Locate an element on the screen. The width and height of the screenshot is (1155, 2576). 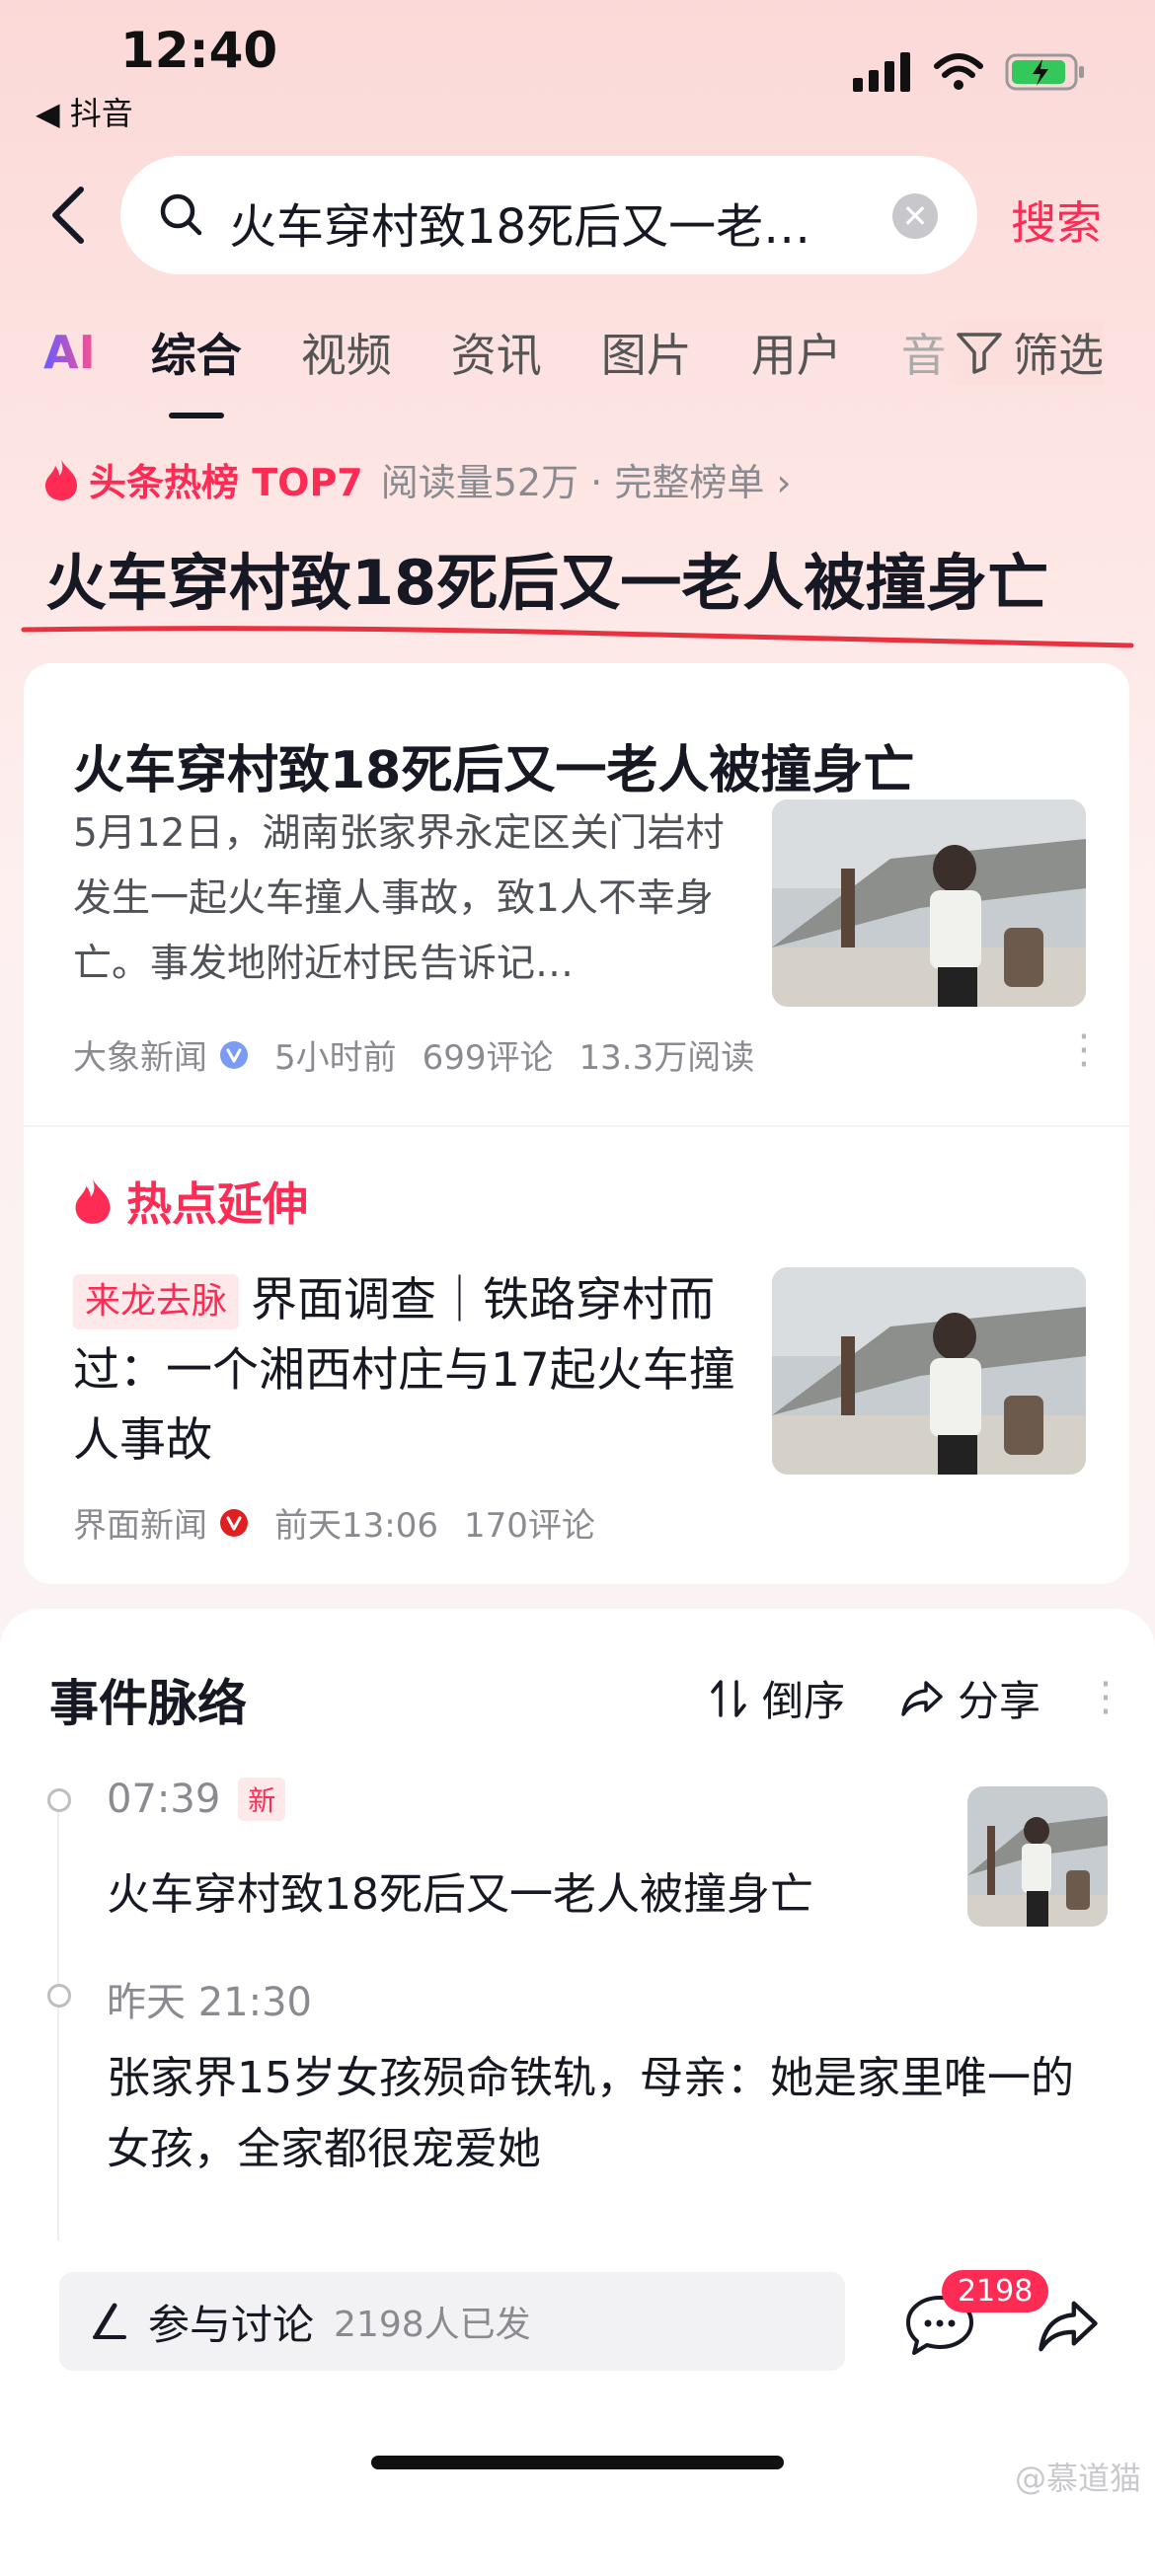
search-icon is located at coordinates (181, 214).